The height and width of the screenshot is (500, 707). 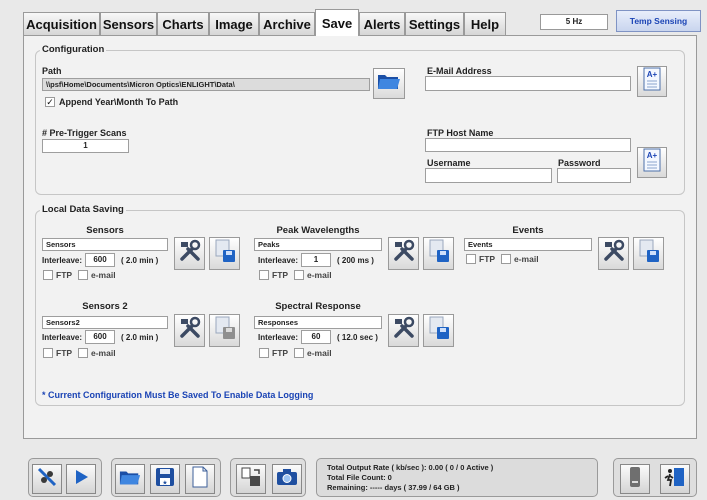 I want to click on username-label: Username, so click(x=449, y=163).